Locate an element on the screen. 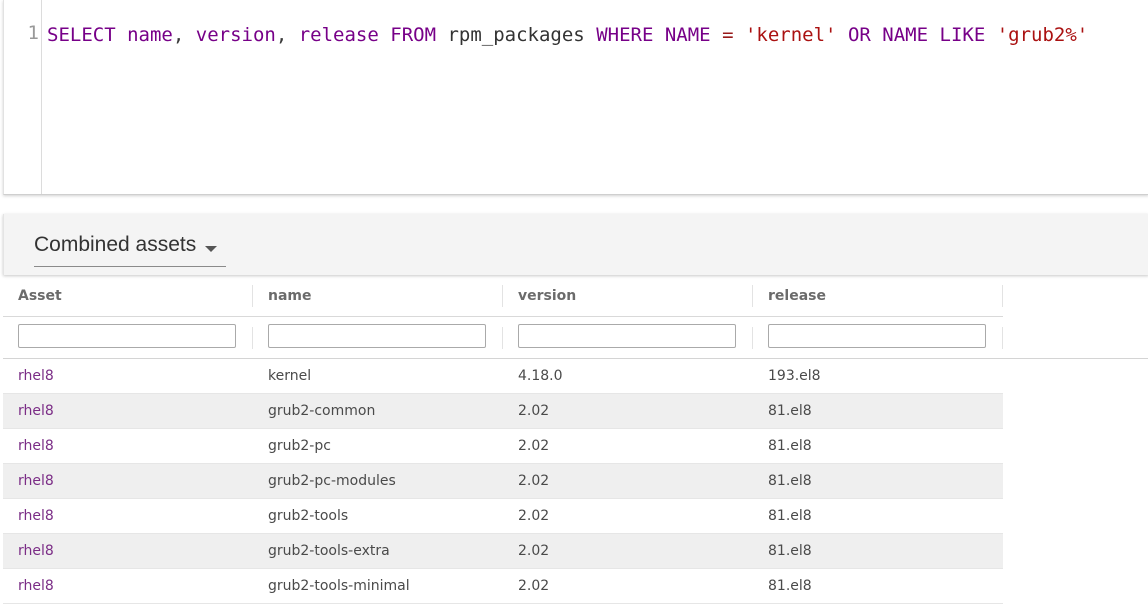 The image size is (1148, 611). table-row: rhel8 grub2-common 2.02 81.el8 is located at coordinates (503, 411).